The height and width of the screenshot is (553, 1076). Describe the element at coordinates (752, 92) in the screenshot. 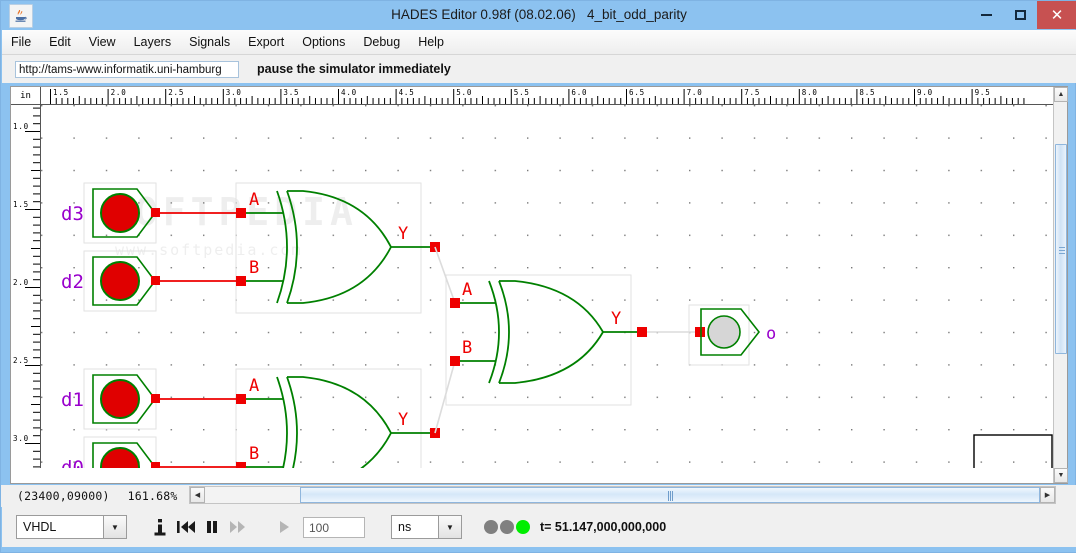

I see `svg-text: 7.5` at that location.